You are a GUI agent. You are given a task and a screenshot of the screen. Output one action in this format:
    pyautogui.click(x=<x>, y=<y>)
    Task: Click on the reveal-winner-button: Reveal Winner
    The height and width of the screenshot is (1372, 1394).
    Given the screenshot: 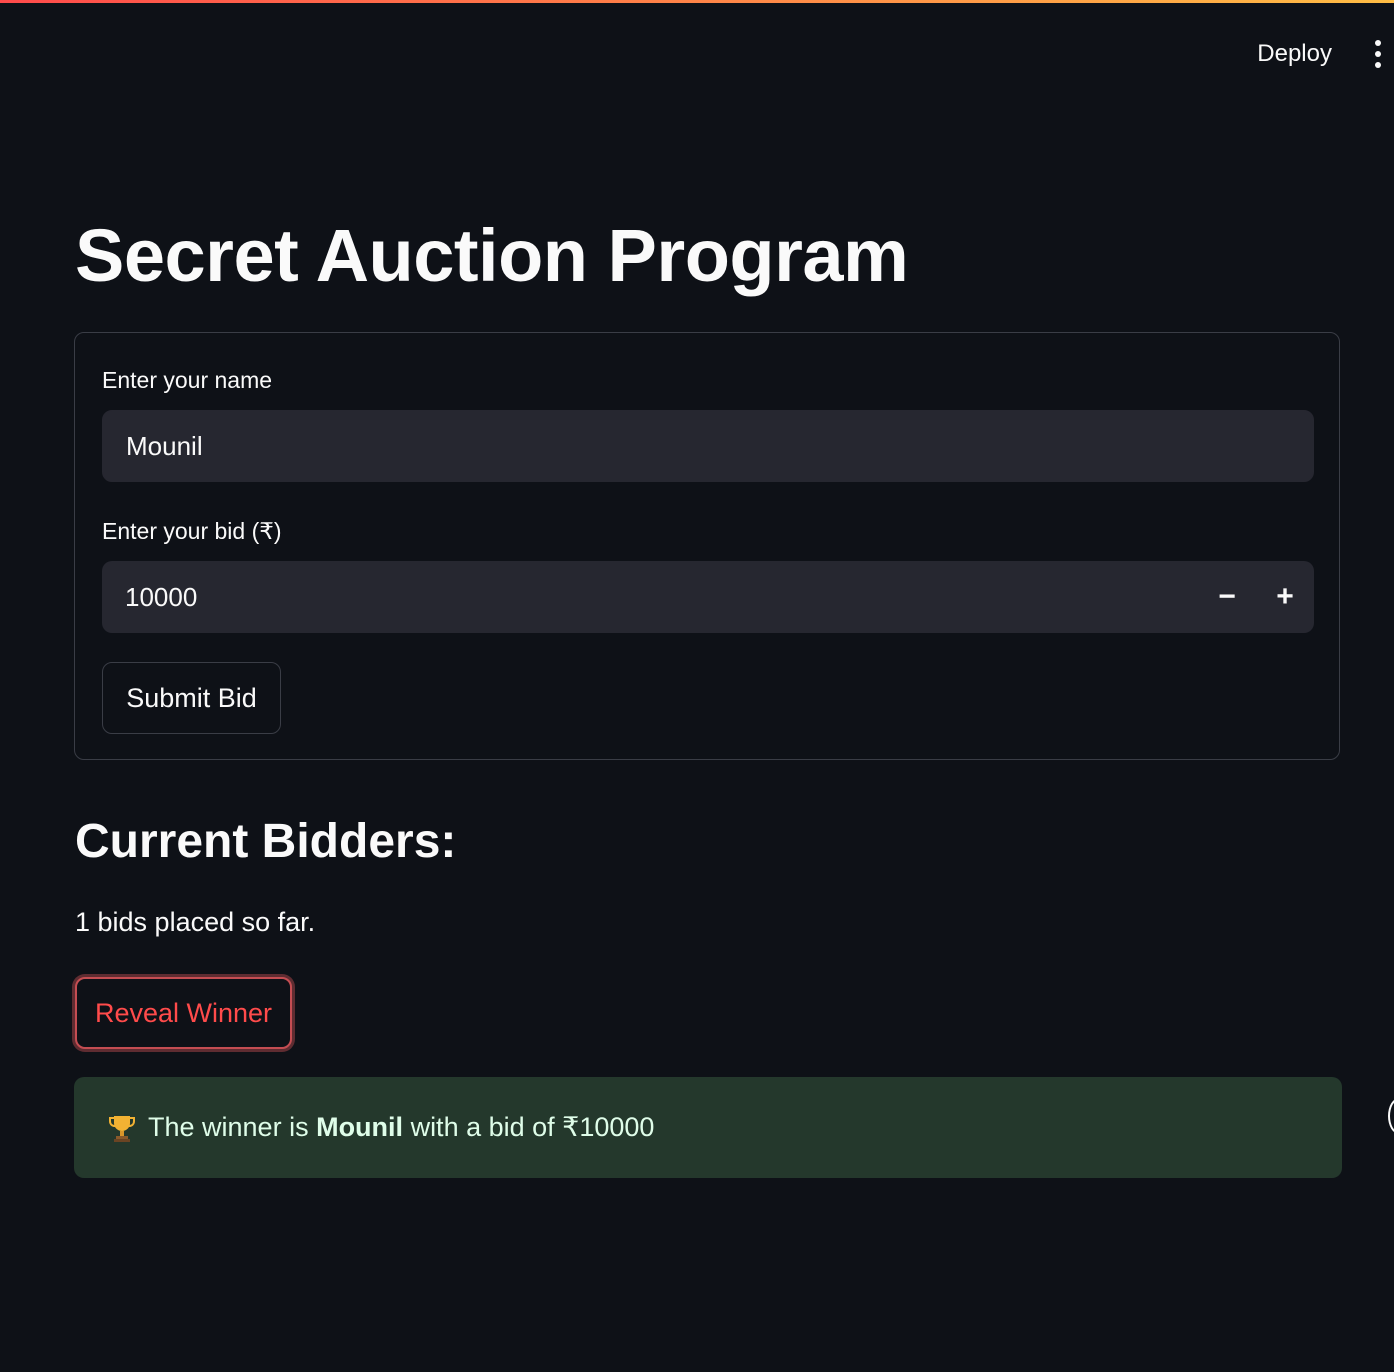 What is the action you would take?
    pyautogui.click(x=183, y=1013)
    